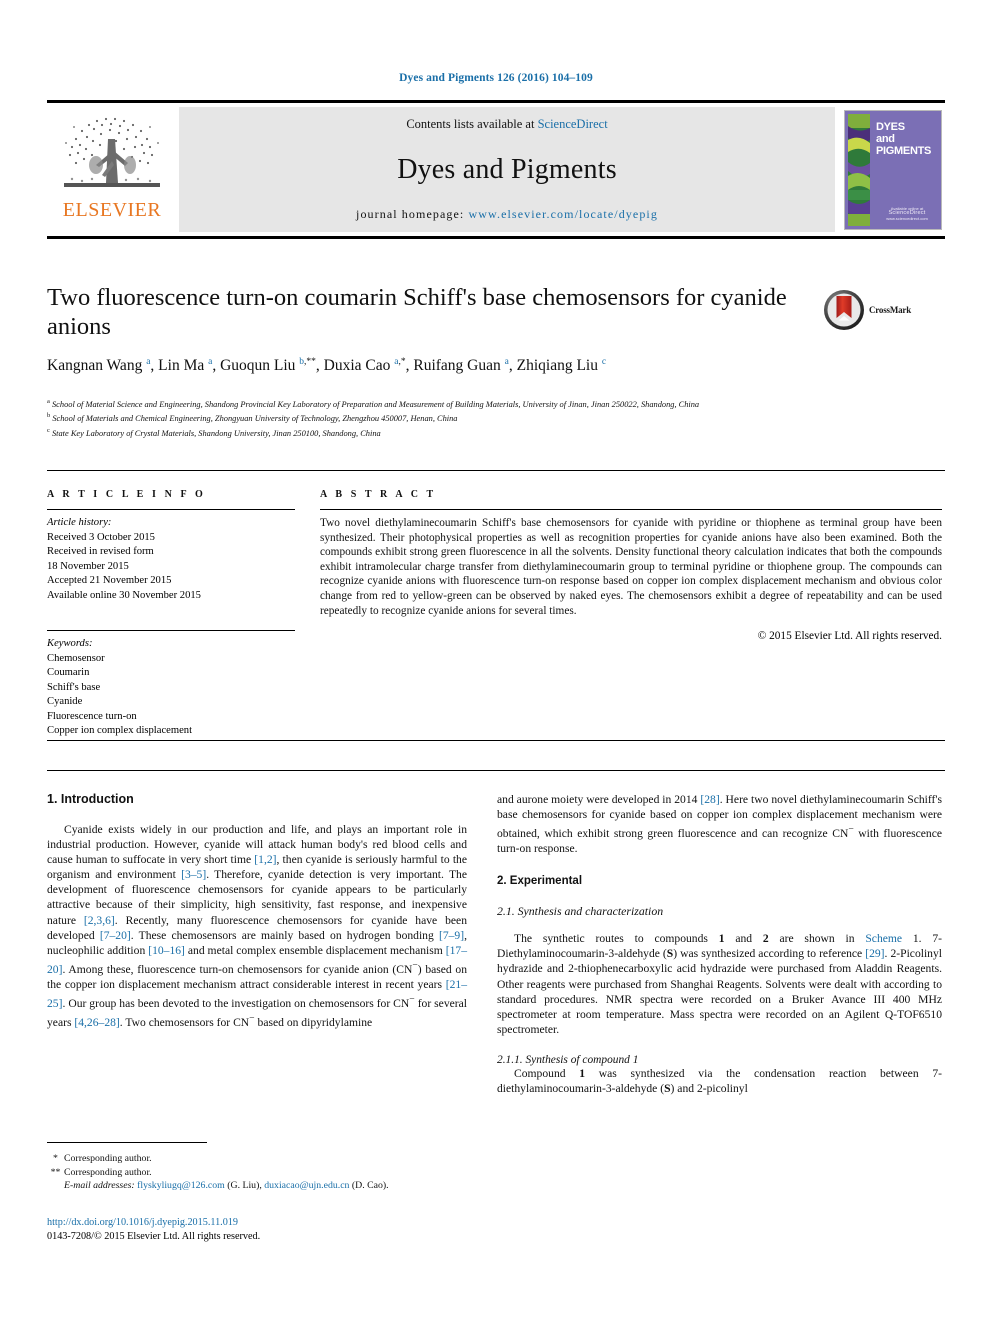 Image resolution: width=992 pixels, height=1323 pixels. What do you see at coordinates (55, 1172) in the screenshot?
I see `footnote-mark-double-star: **` at bounding box center [55, 1172].